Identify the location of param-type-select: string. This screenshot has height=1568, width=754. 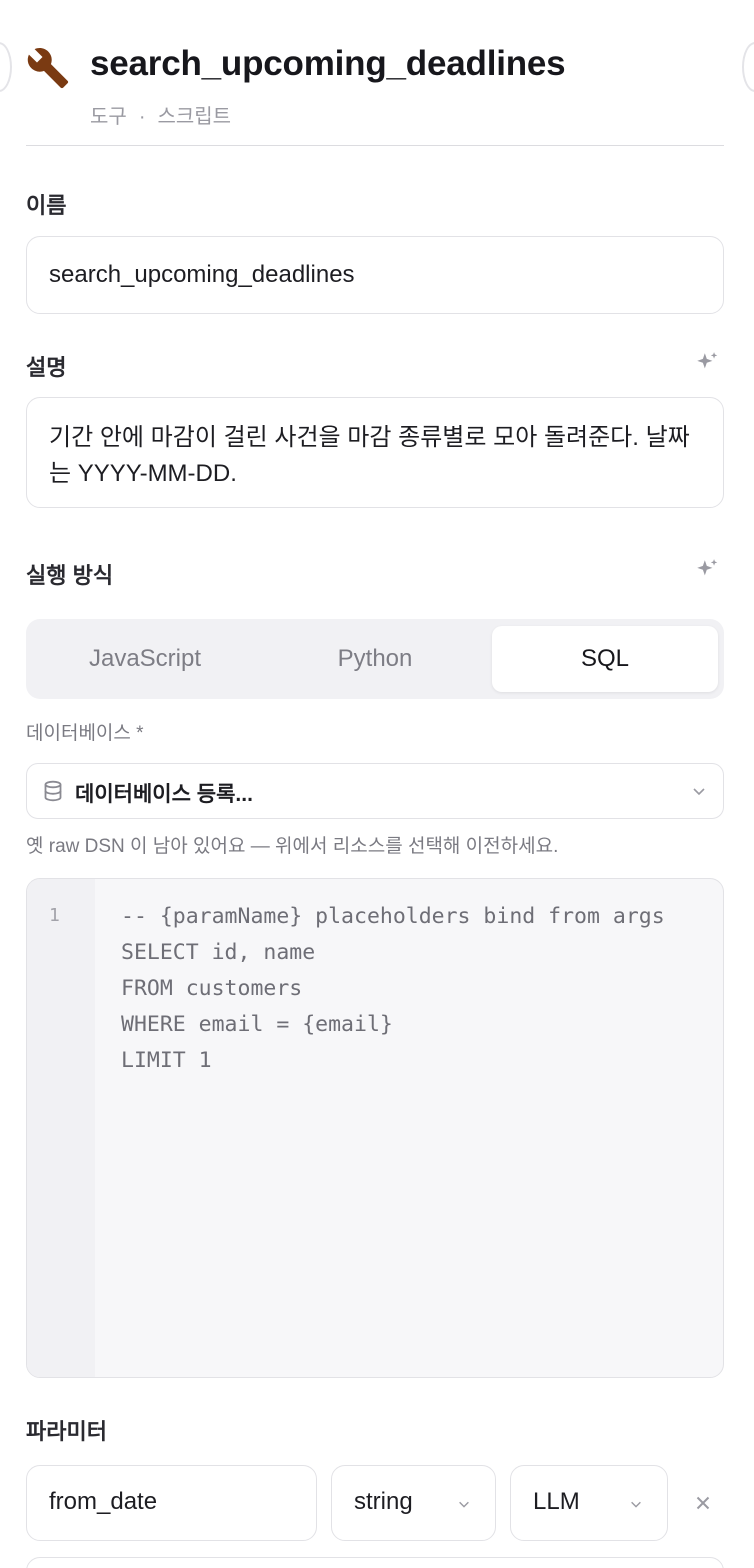
(413, 1503).